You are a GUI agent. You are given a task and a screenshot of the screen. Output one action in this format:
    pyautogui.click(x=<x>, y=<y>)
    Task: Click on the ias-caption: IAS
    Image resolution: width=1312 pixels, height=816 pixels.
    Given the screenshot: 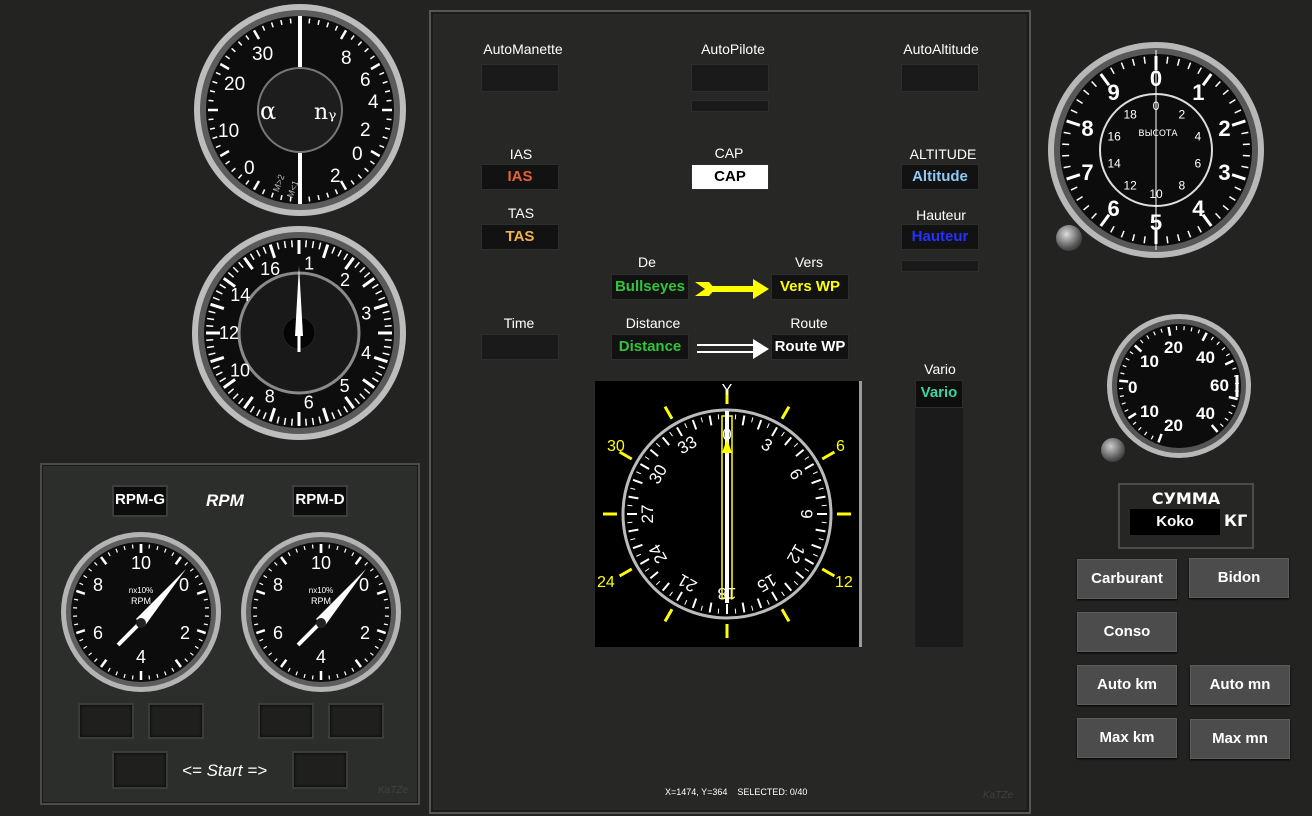 What is the action you would take?
    pyautogui.click(x=521, y=154)
    